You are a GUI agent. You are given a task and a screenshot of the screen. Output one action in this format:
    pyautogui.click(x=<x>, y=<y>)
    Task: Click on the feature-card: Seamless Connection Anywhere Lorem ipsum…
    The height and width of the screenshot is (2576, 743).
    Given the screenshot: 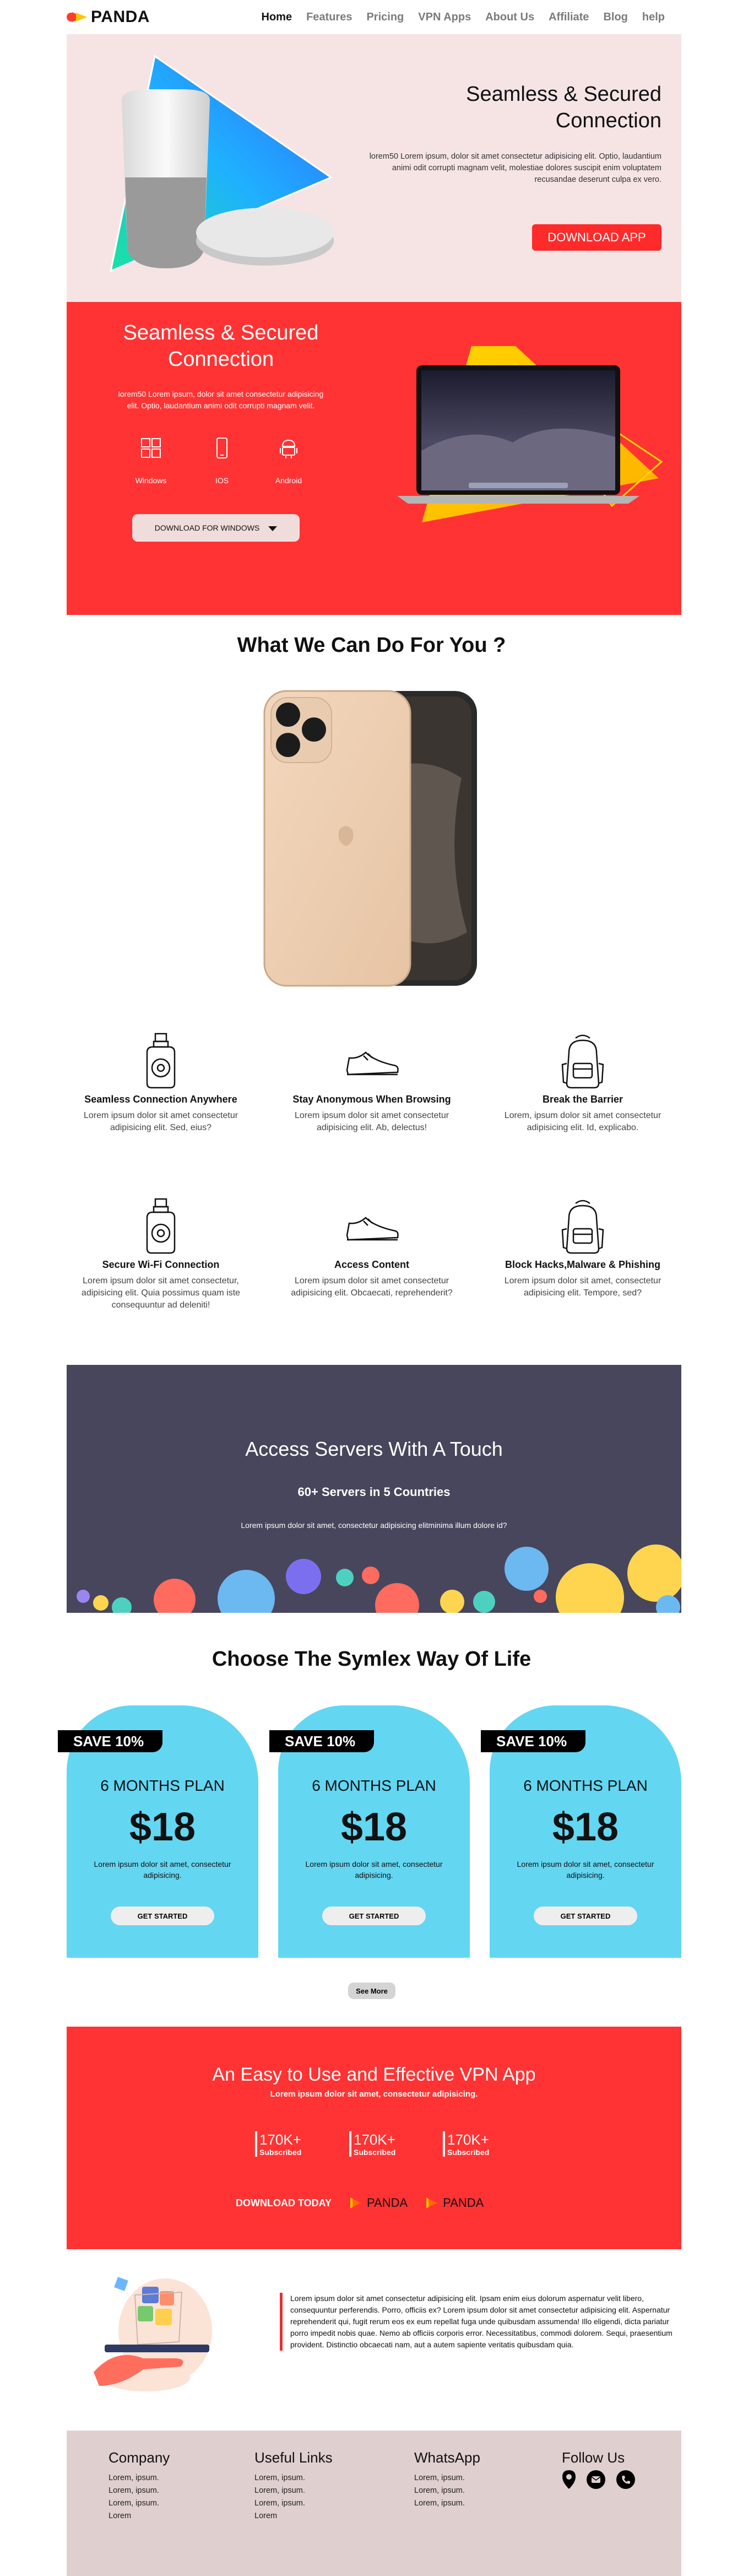 What is the action you would take?
    pyautogui.click(x=161, y=1082)
    